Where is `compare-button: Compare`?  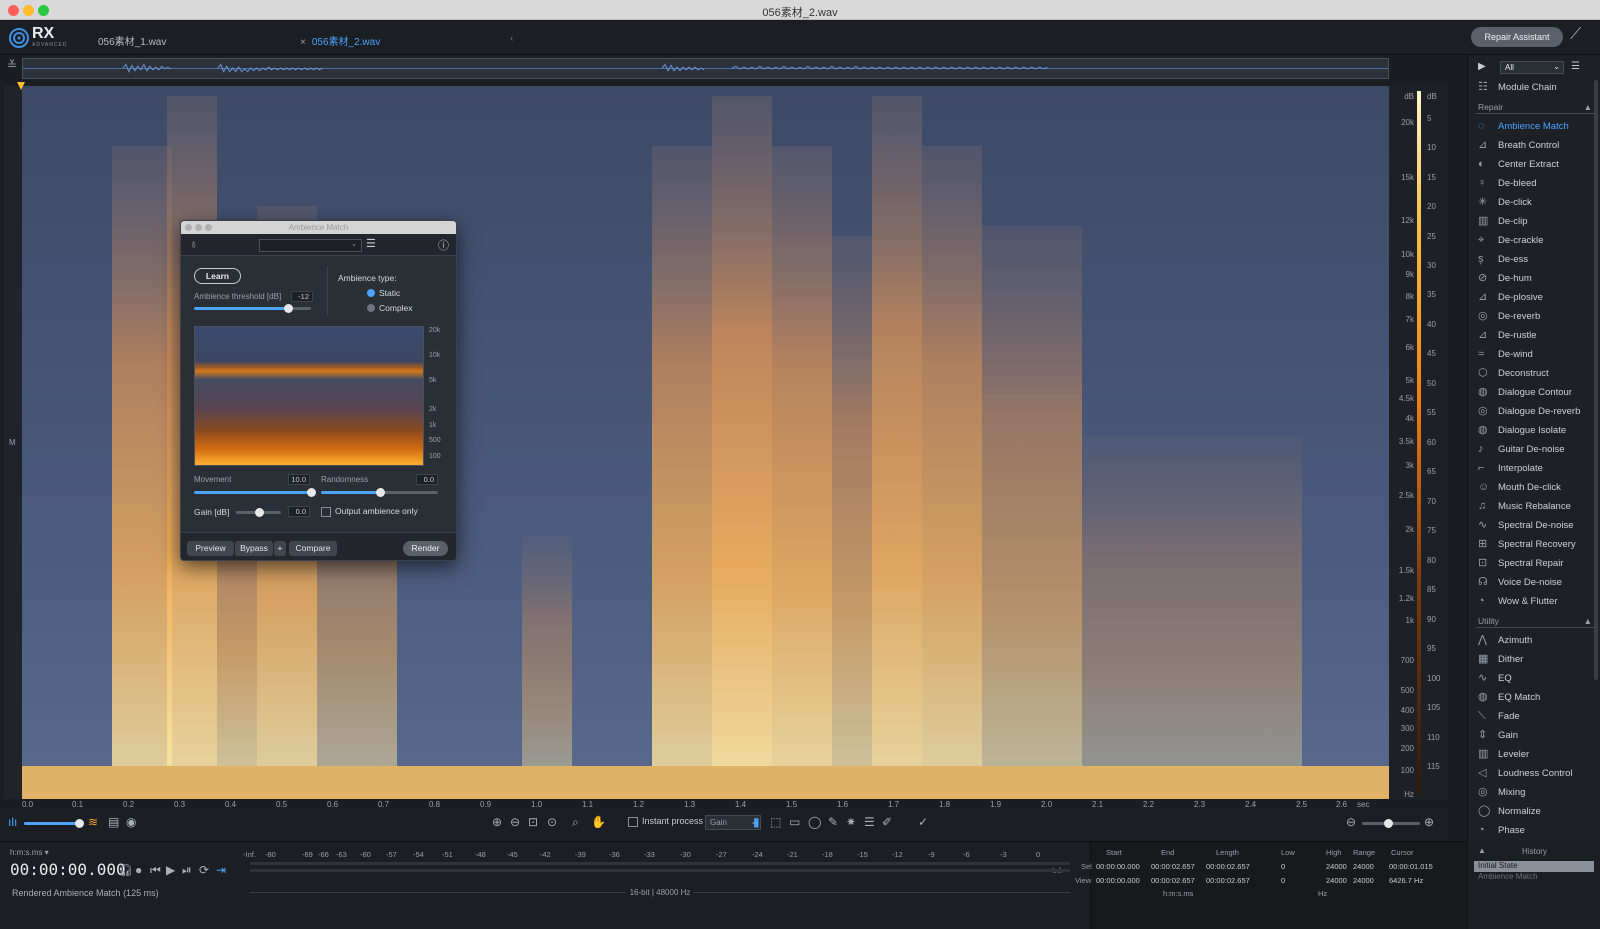 compare-button: Compare is located at coordinates (313, 548).